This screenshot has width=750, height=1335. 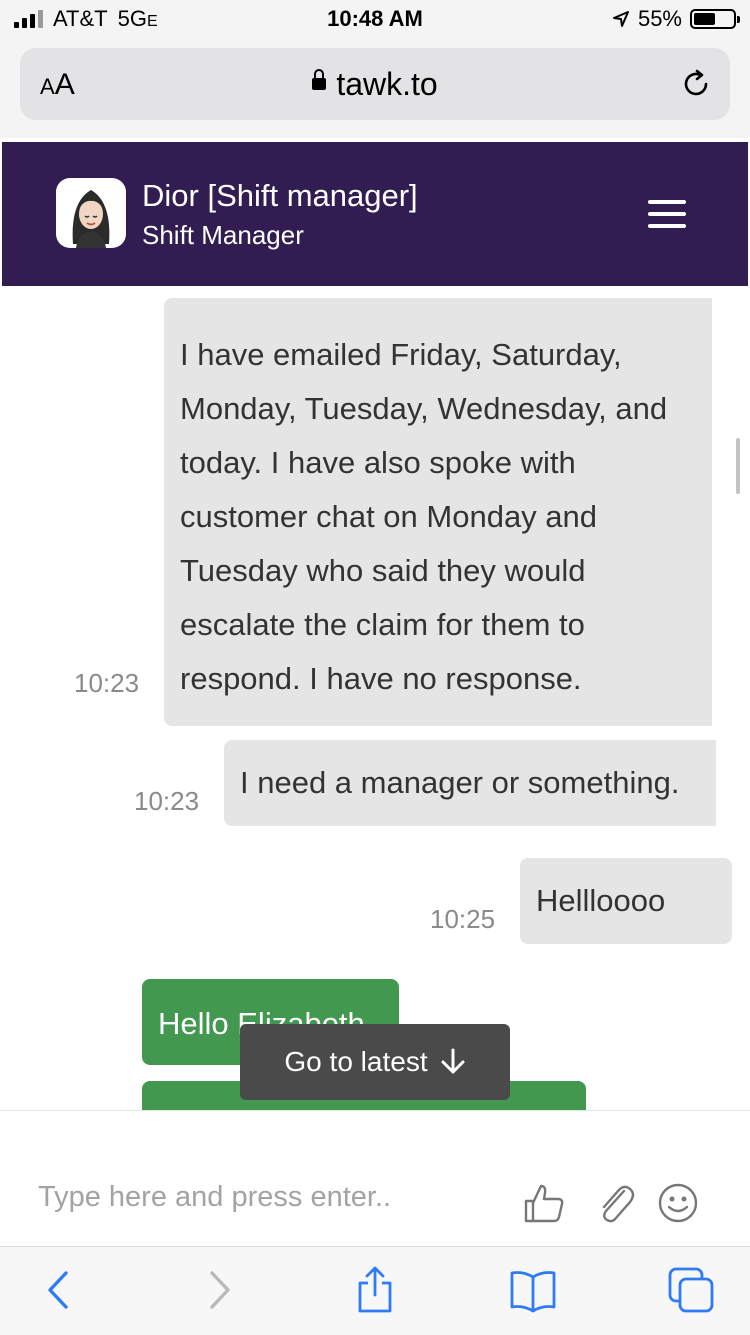 I want to click on location-arrow-icon, so click(x=620, y=19).